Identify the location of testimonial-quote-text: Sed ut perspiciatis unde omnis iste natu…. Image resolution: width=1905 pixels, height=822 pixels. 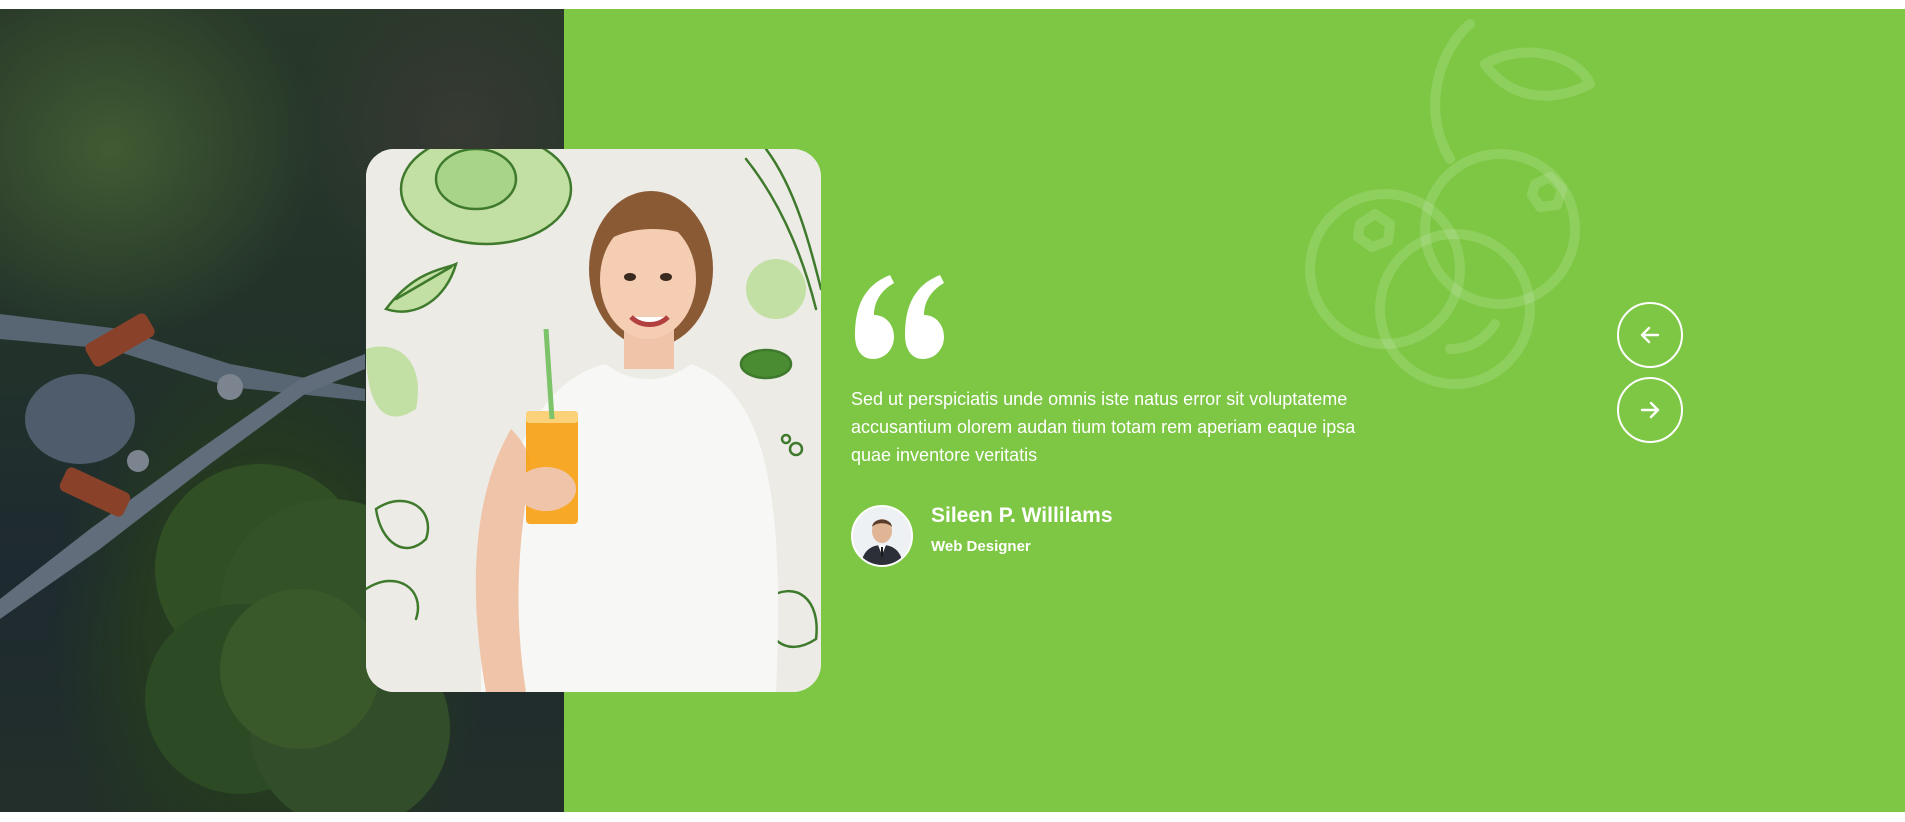
(1103, 427).